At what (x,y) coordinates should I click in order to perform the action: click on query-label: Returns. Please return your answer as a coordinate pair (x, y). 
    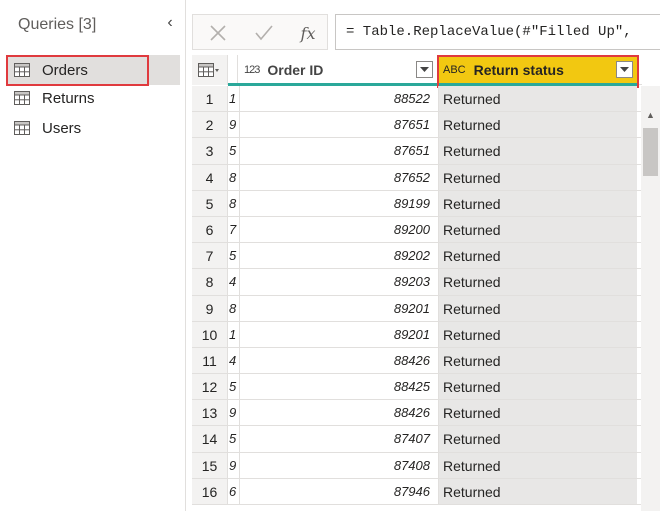
    Looking at the image, I should click on (68, 98).